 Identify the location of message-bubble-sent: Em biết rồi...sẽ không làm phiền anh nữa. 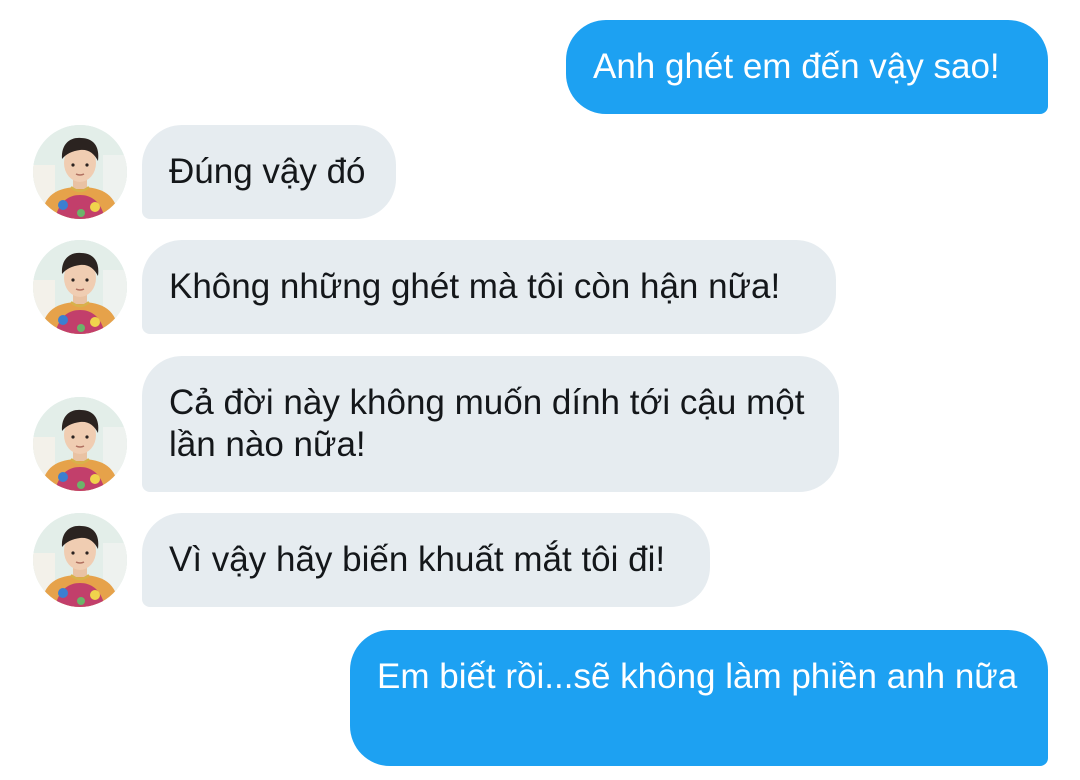
(699, 698).